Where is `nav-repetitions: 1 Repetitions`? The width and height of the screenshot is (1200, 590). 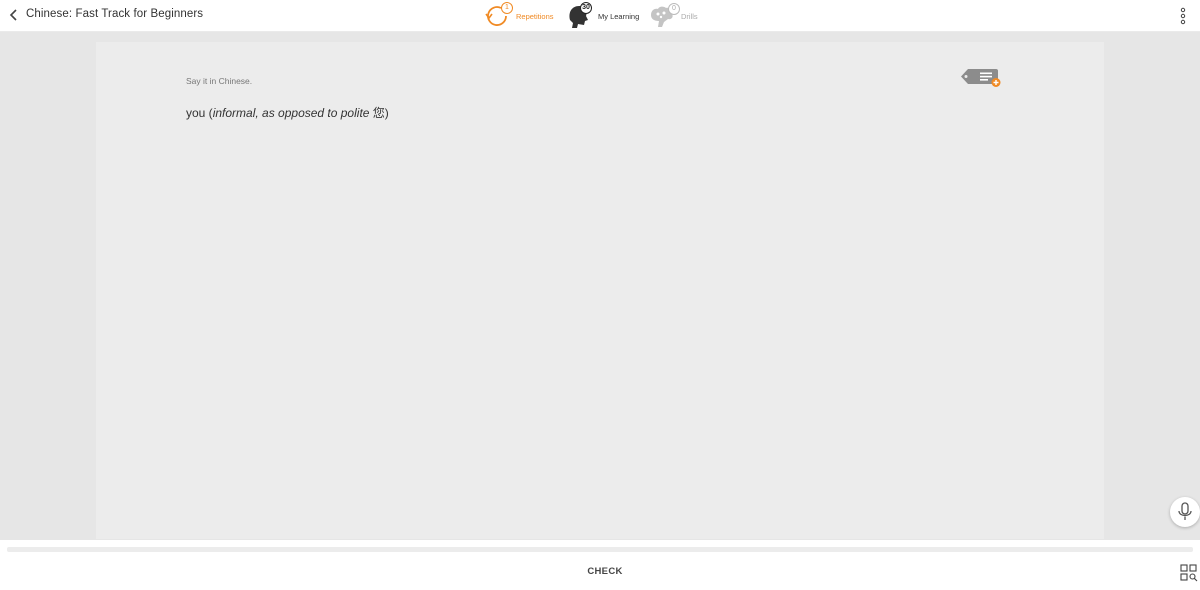 nav-repetitions: 1 Repetitions is located at coordinates (519, 16).